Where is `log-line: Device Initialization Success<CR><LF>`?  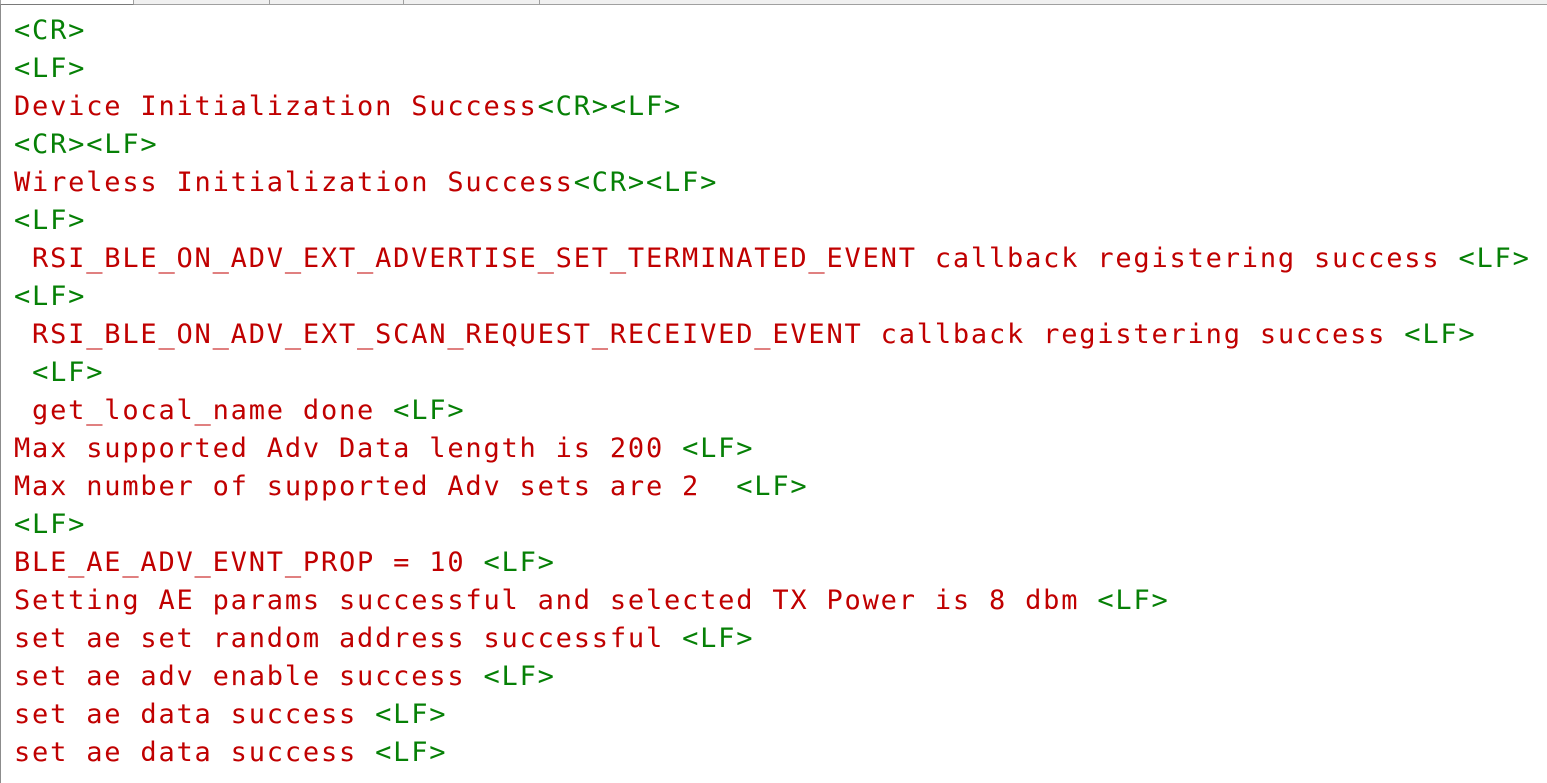 log-line: Device Initialization Success<CR><LF> is located at coordinates (772, 107).